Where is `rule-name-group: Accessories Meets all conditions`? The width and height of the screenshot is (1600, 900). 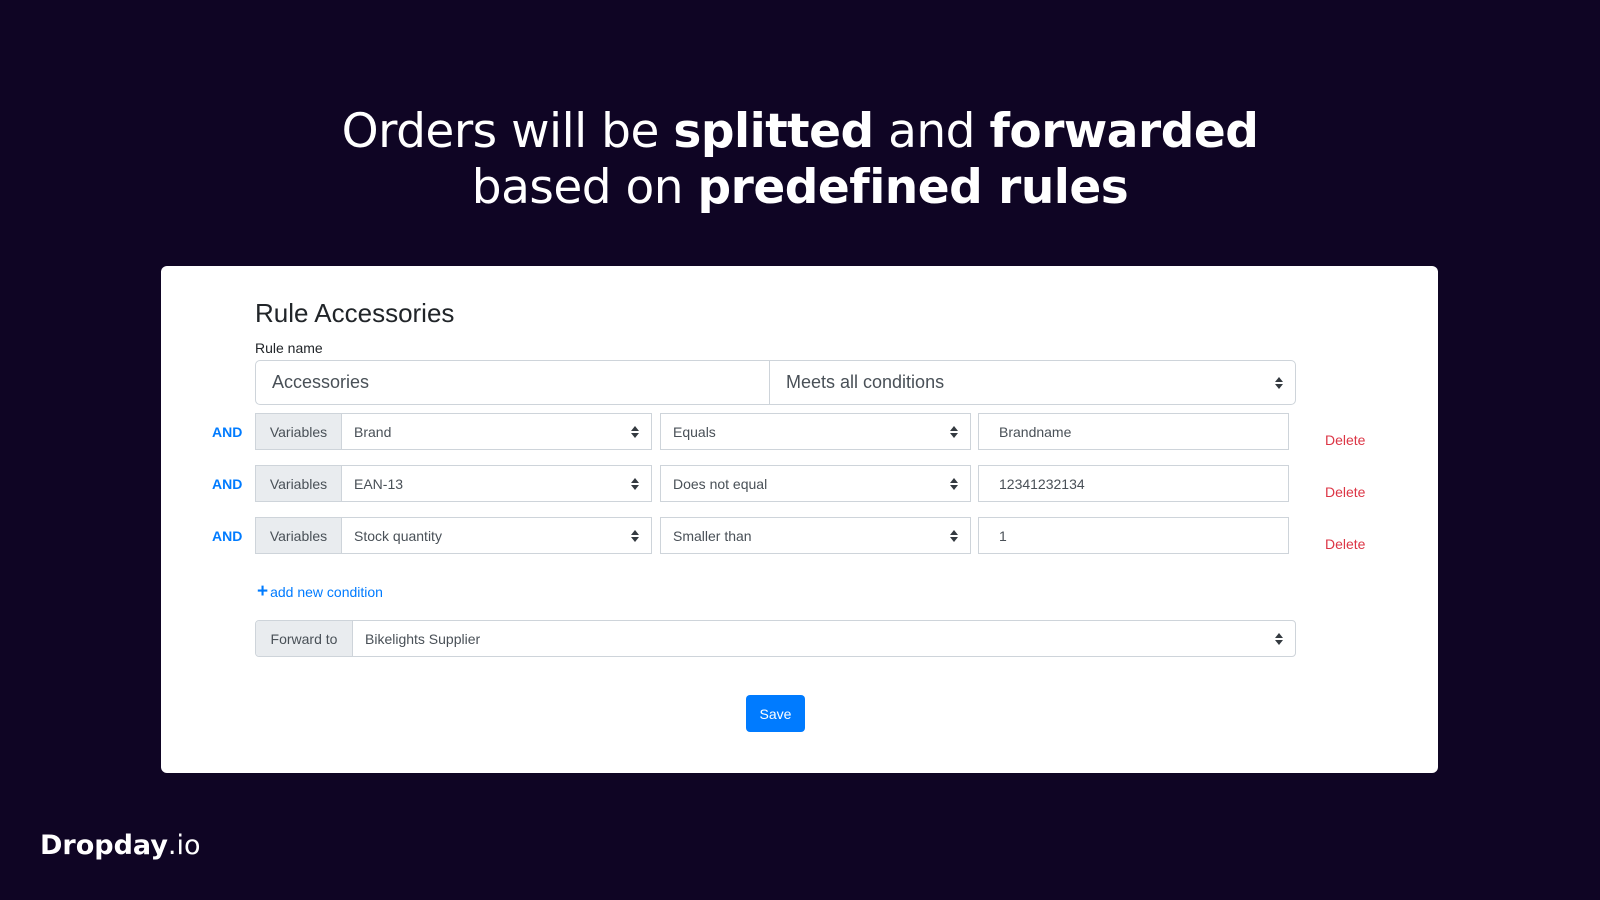 rule-name-group: Accessories Meets all conditions is located at coordinates (775, 382).